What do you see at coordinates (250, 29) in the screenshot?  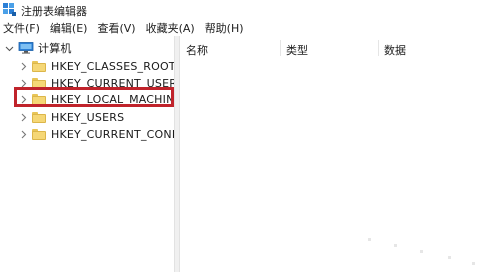 I see `menu-bar: 文件(F) 编辑(E) 查看(V) 收藏夹(A) 帮助(H)` at bounding box center [250, 29].